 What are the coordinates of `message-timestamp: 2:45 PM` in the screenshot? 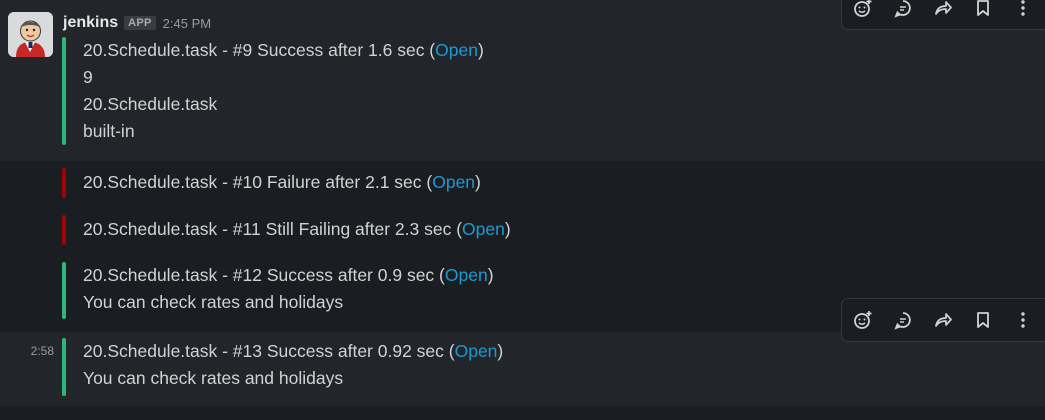 It's located at (187, 23).